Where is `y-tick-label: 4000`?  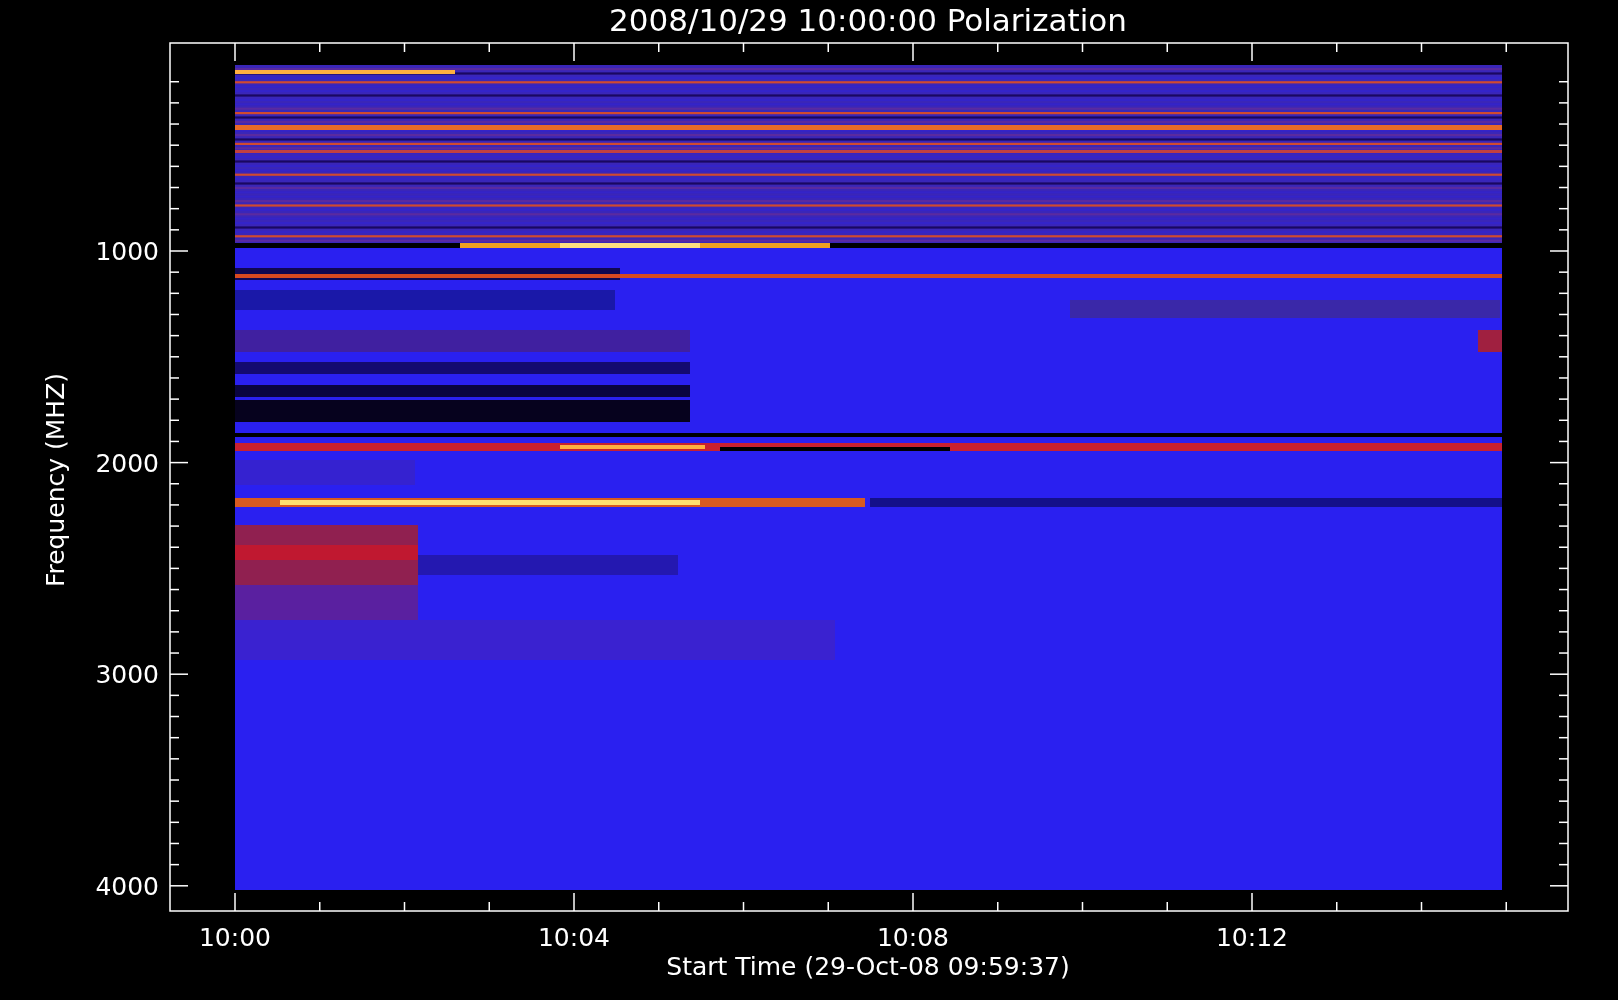
y-tick-label: 4000 is located at coordinates (127, 886).